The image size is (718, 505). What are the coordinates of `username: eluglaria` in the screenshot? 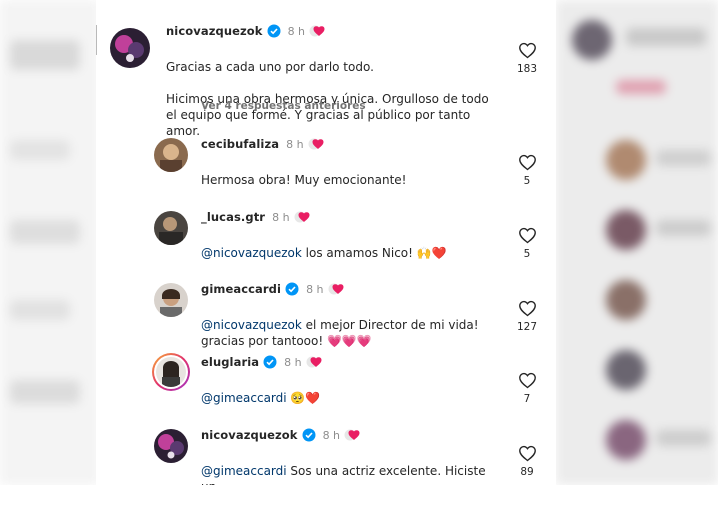 It's located at (230, 362).